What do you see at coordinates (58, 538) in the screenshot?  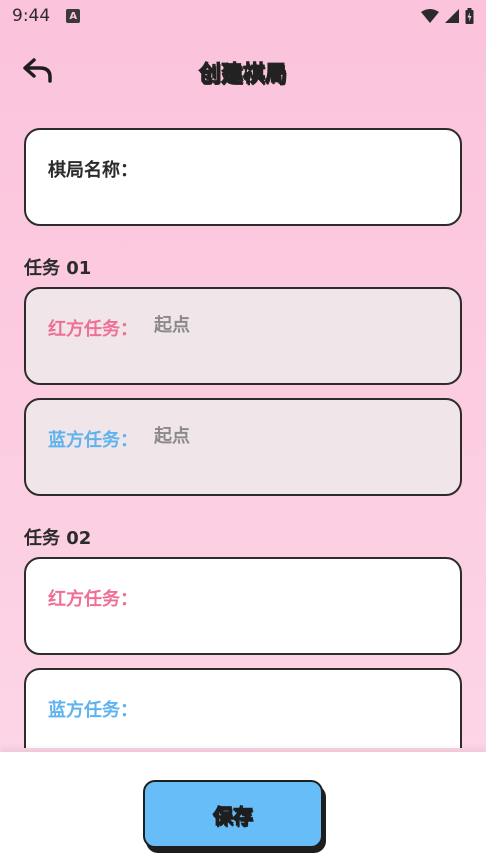 I see `task-02-title: 任务 02` at bounding box center [58, 538].